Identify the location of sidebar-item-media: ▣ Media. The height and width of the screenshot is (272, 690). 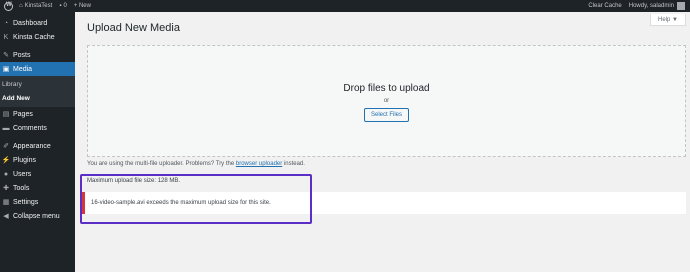
(37, 69).